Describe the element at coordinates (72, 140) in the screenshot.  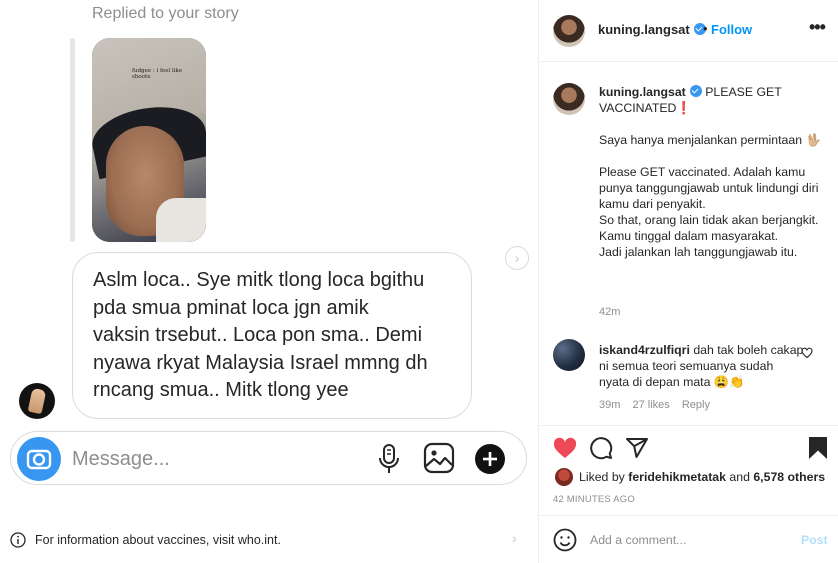
I see `story-reply-bar` at that location.